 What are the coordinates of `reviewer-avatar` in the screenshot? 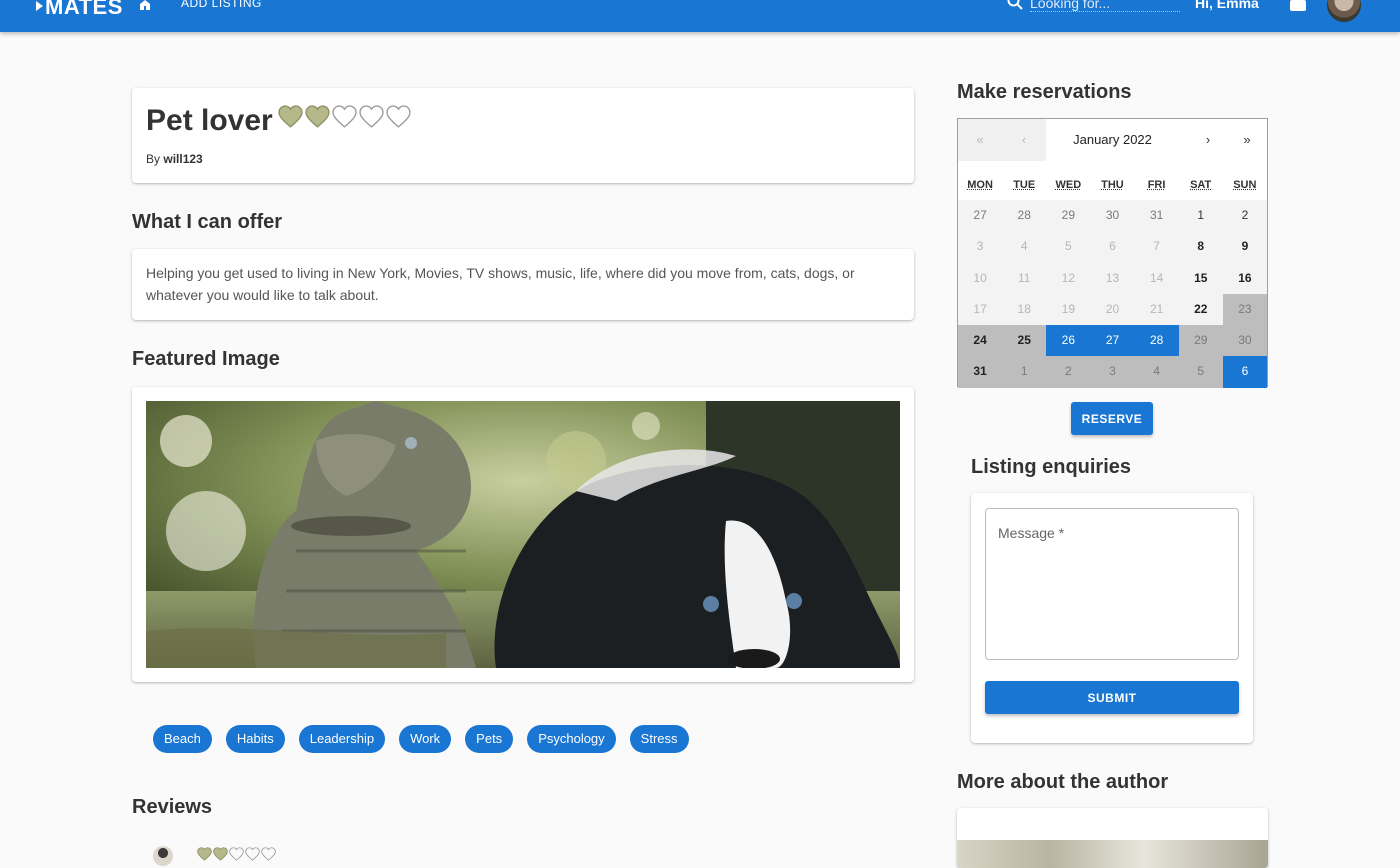 It's located at (163, 856).